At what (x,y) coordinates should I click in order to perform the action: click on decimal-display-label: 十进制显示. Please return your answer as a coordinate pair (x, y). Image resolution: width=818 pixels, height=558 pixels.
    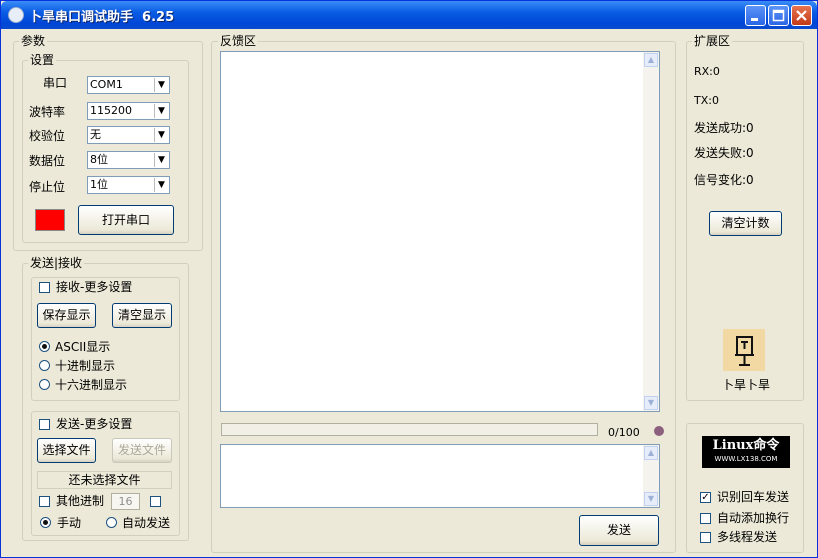
    Looking at the image, I should click on (85, 366).